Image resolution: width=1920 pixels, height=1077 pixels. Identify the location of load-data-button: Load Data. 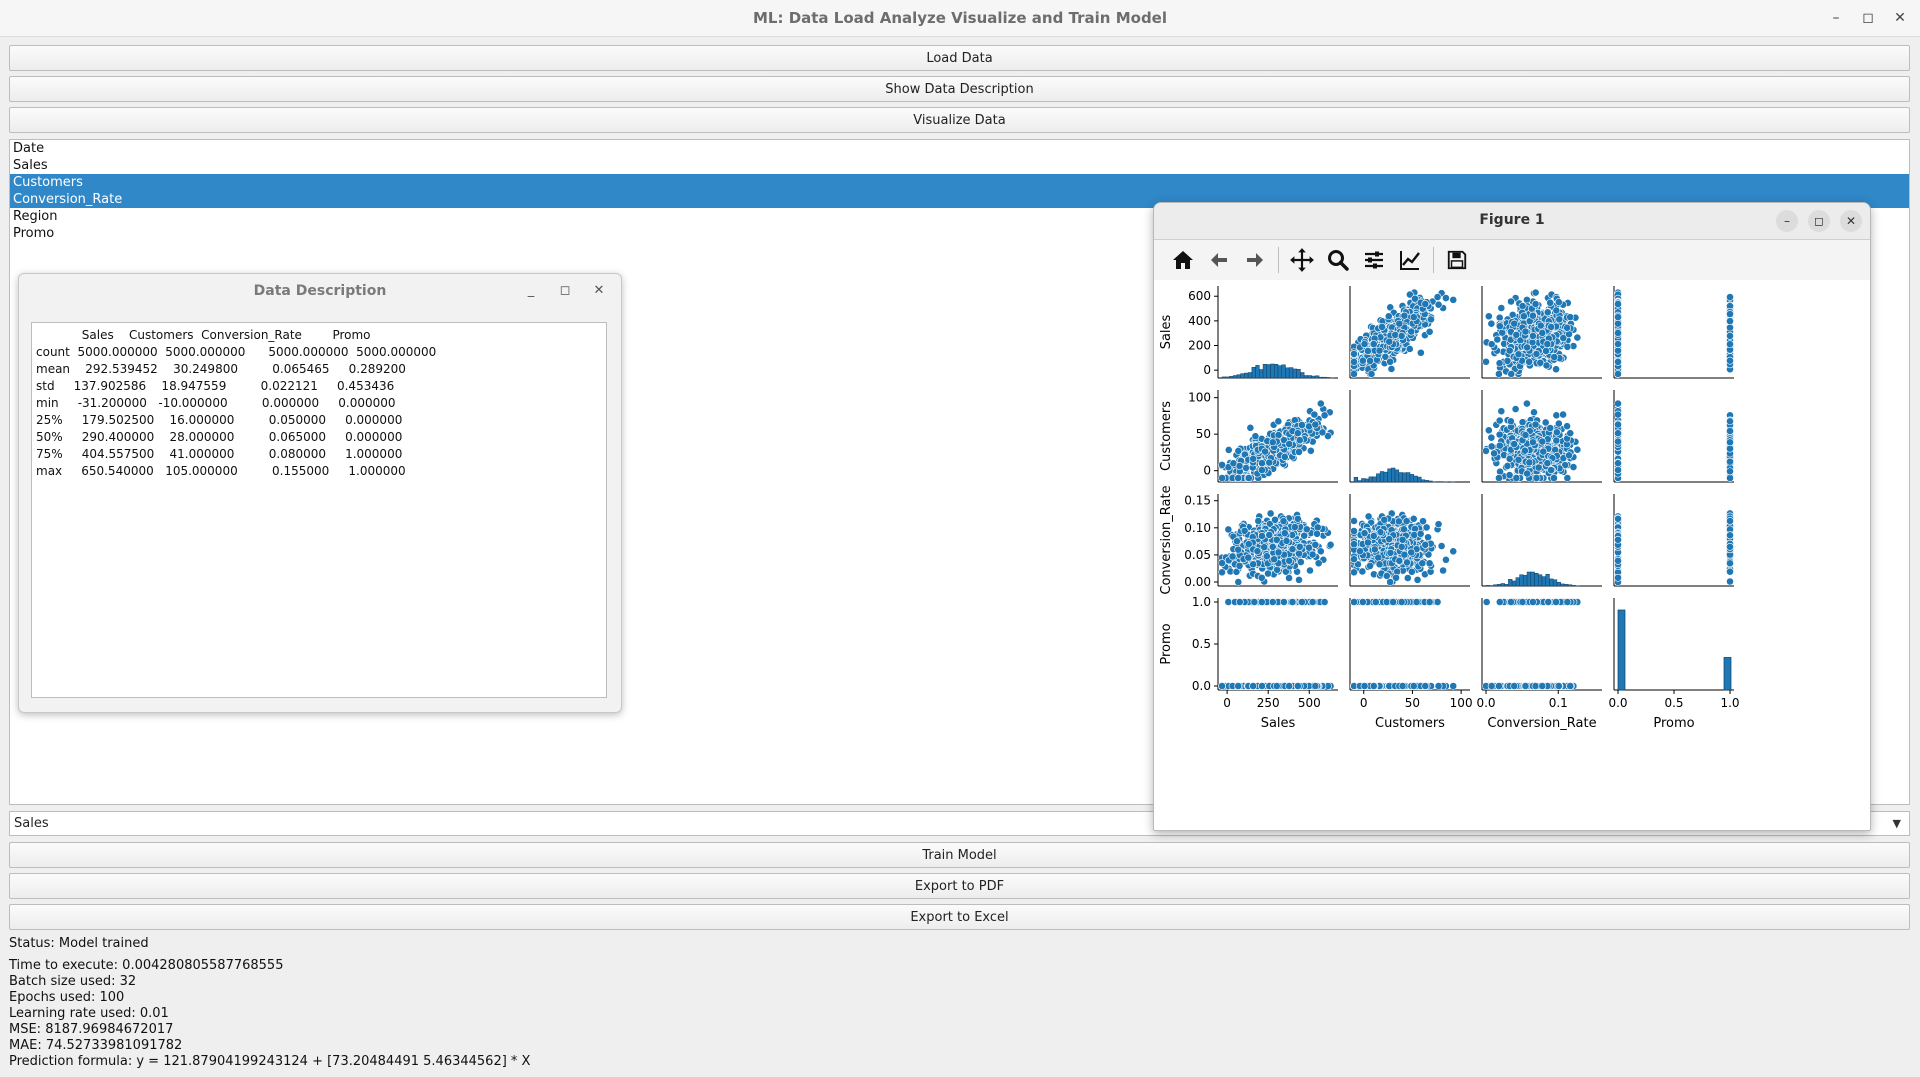
(959, 58).